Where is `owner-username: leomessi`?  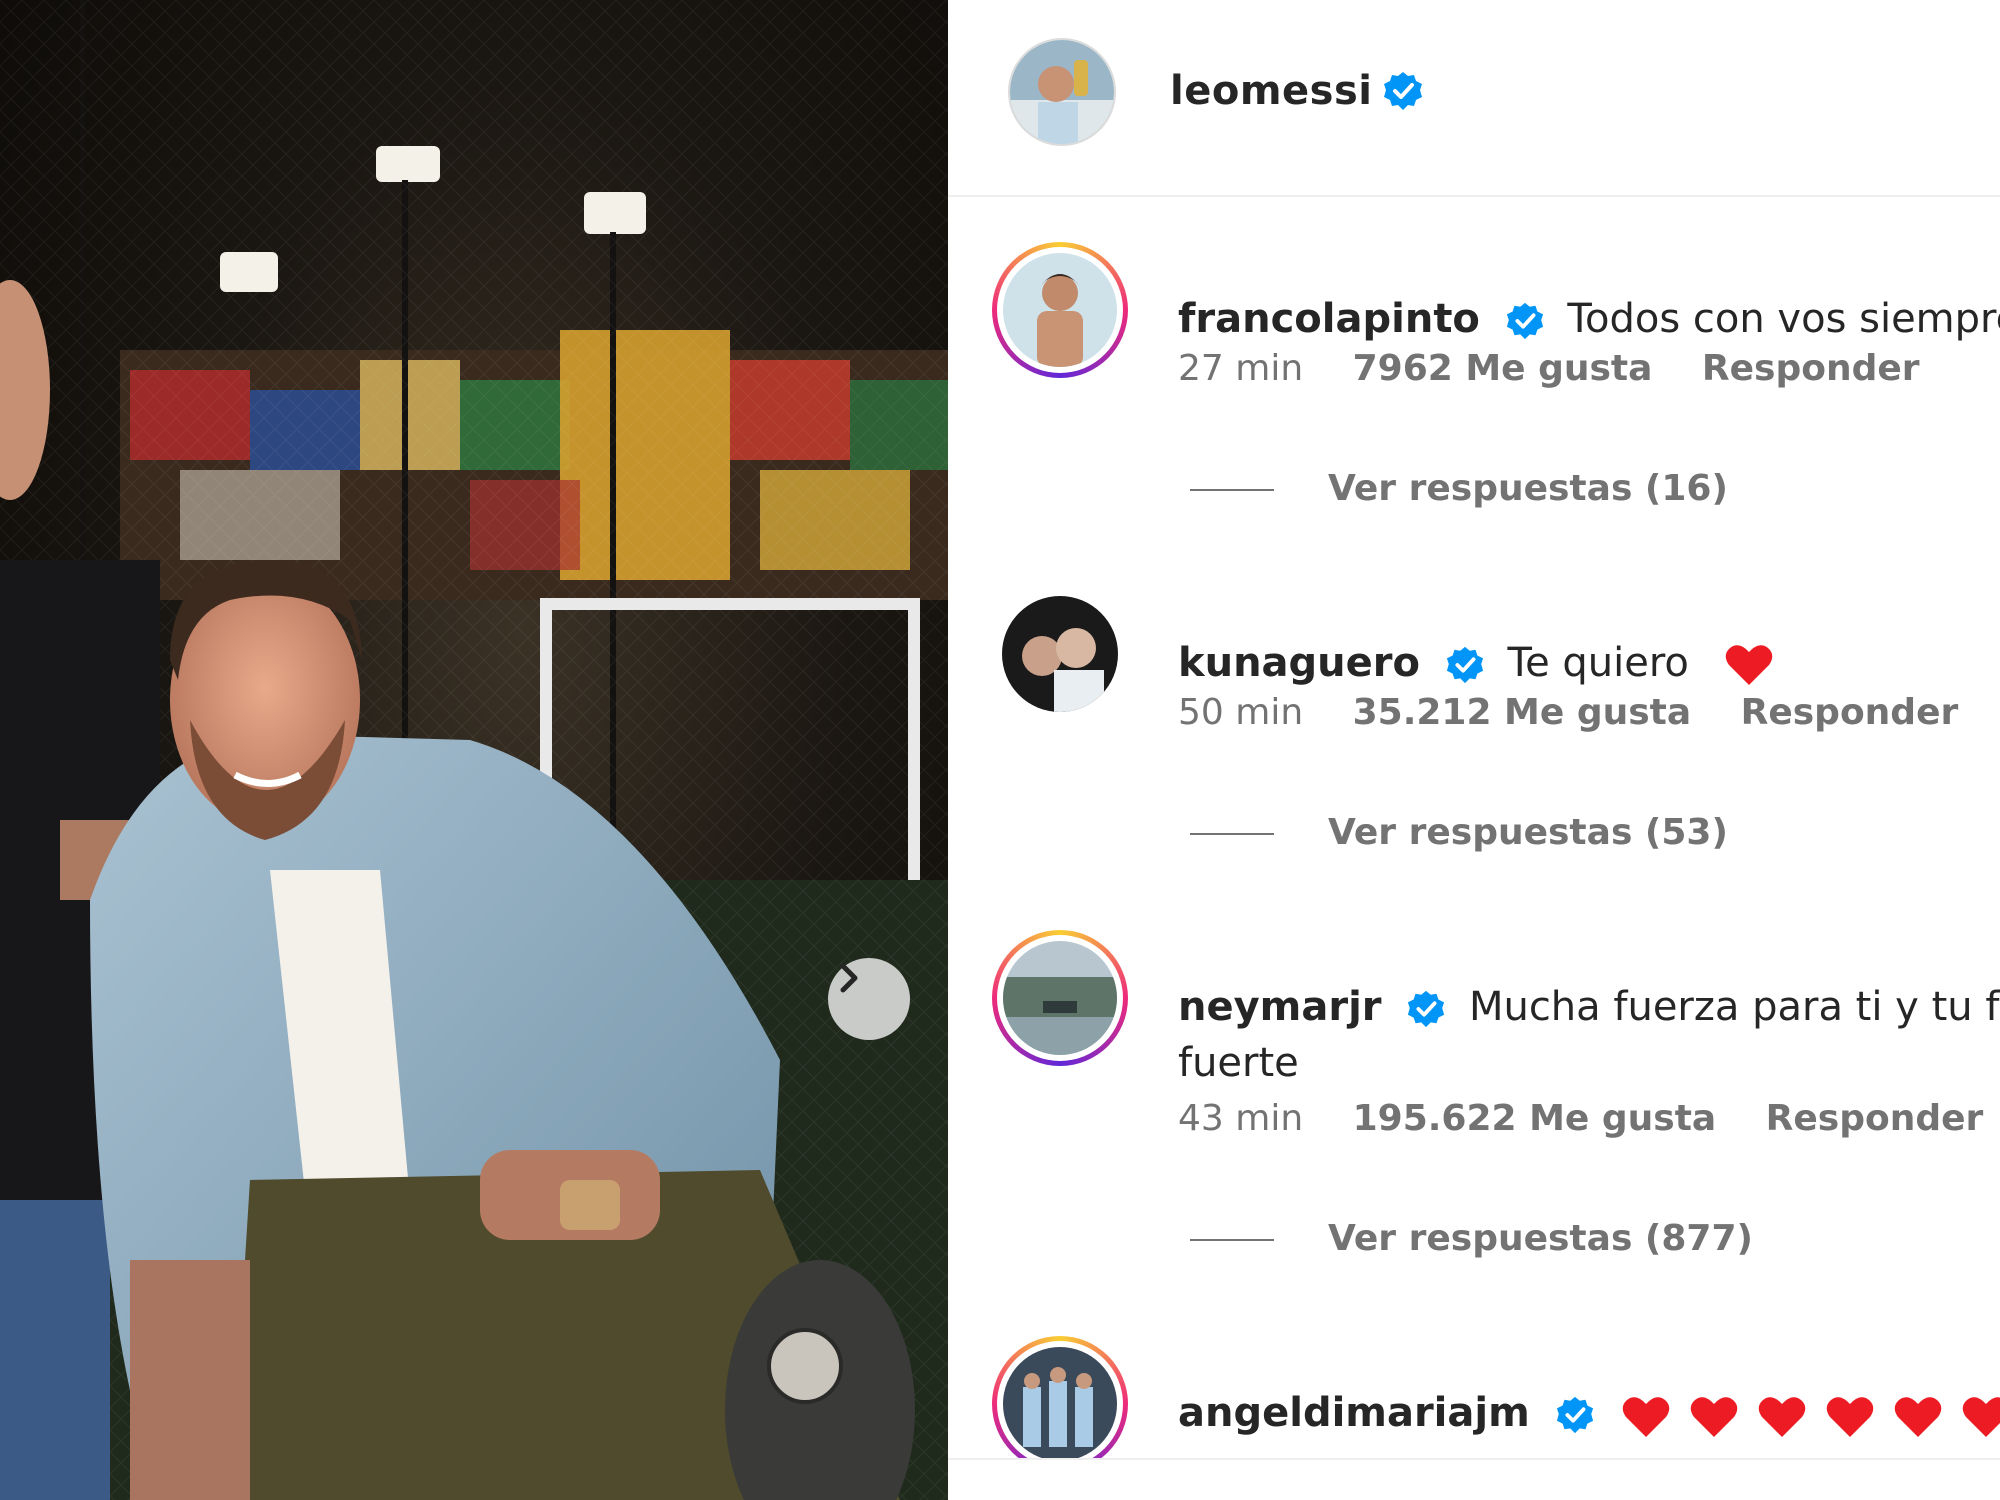 owner-username: leomessi is located at coordinates (1271, 91).